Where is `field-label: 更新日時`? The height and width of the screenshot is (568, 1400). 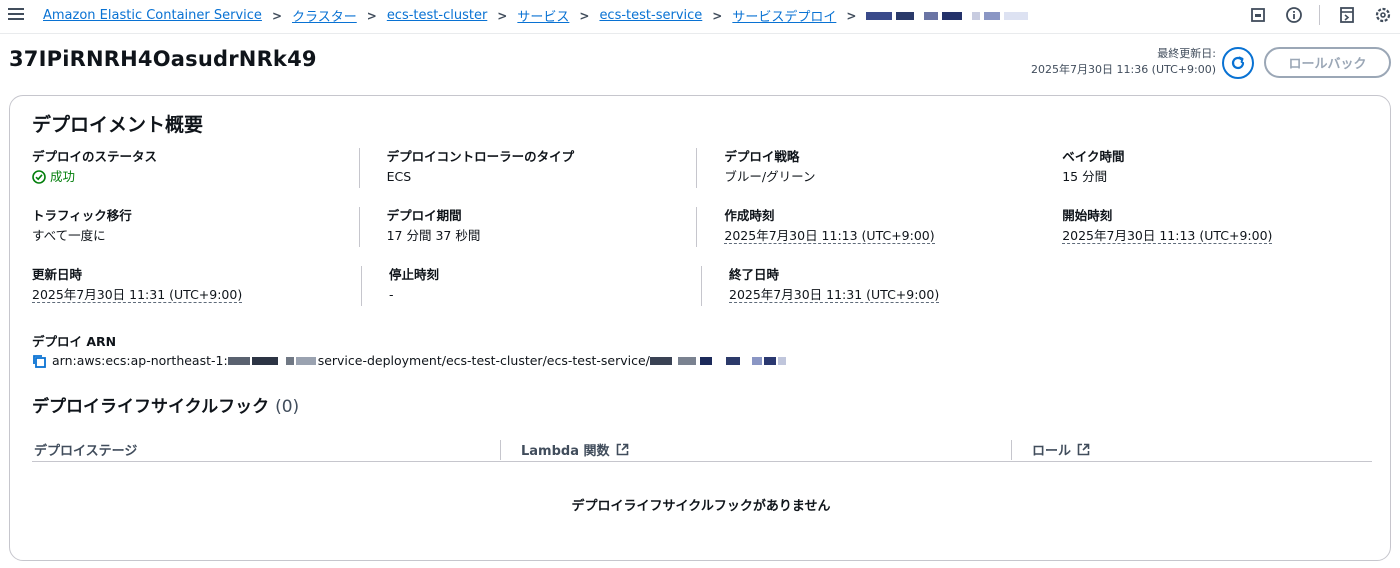
field-label: 更新日時 is located at coordinates (57, 274).